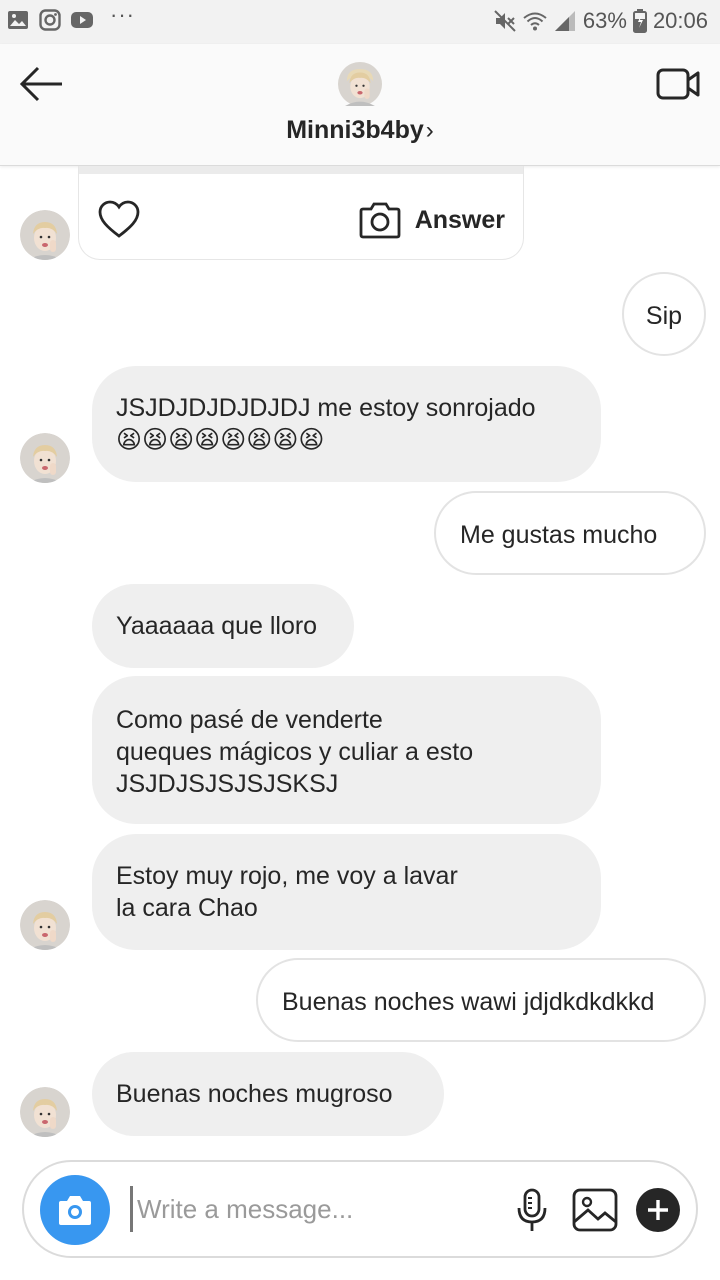 The width and height of the screenshot is (720, 1280). Describe the element at coordinates (254, 1094) in the screenshot. I see `message-text: Buenas noches mugroso` at that location.